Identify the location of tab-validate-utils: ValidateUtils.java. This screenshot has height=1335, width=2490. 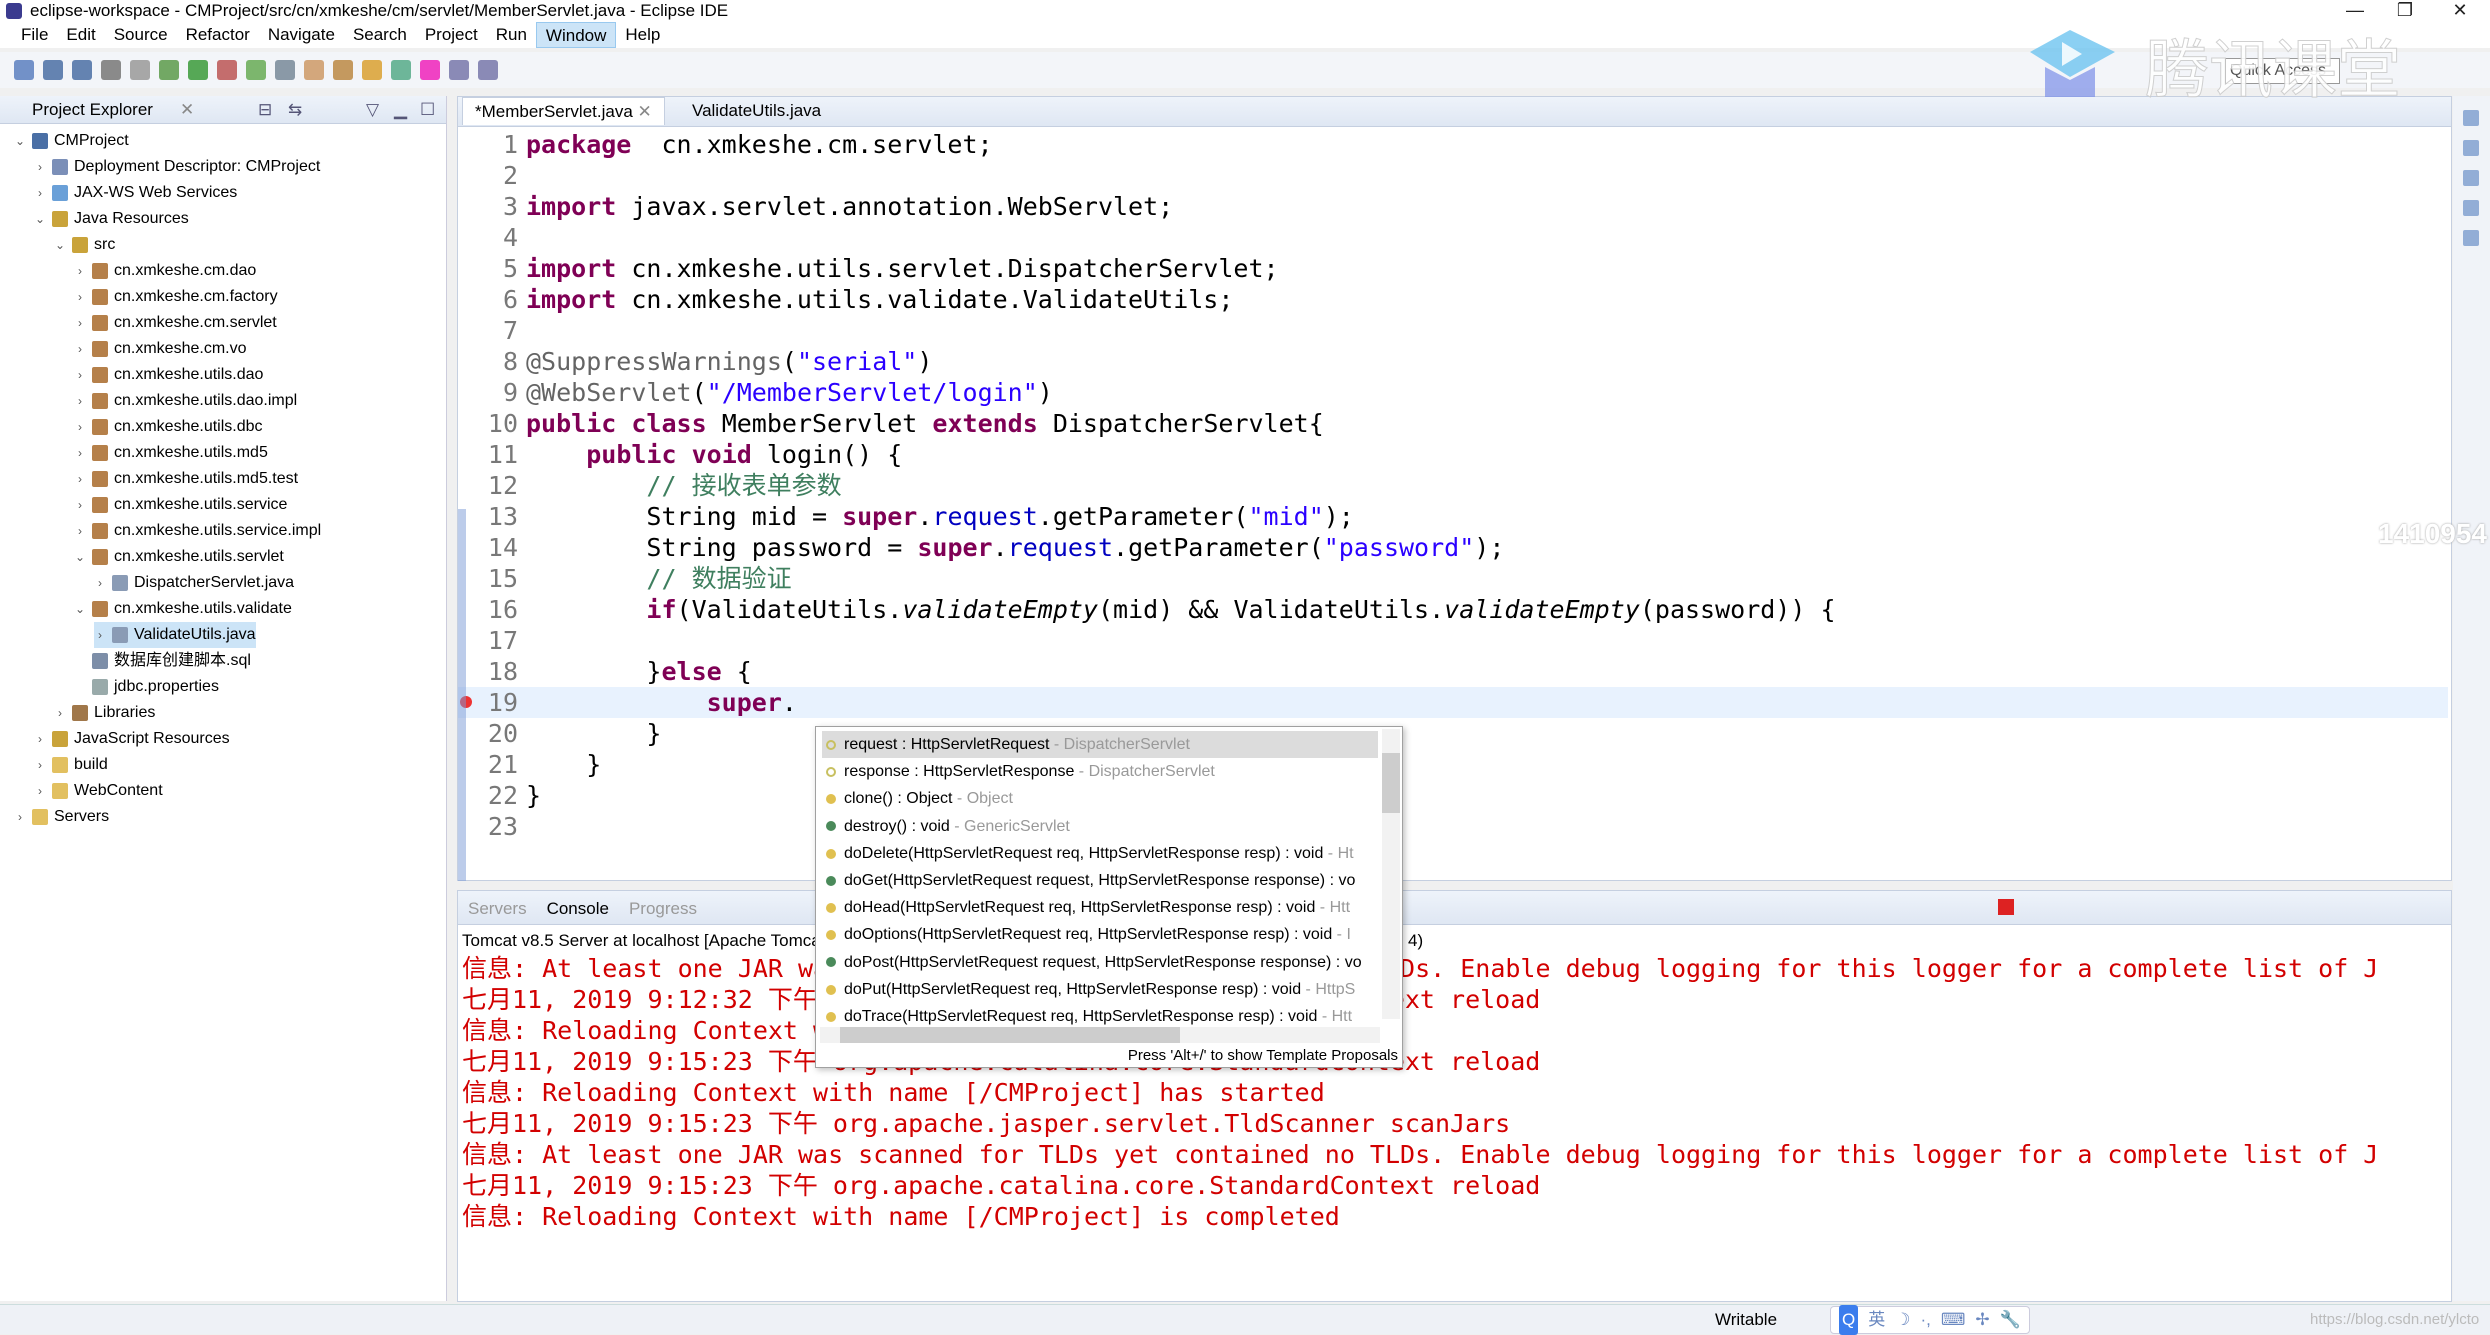
(756, 111).